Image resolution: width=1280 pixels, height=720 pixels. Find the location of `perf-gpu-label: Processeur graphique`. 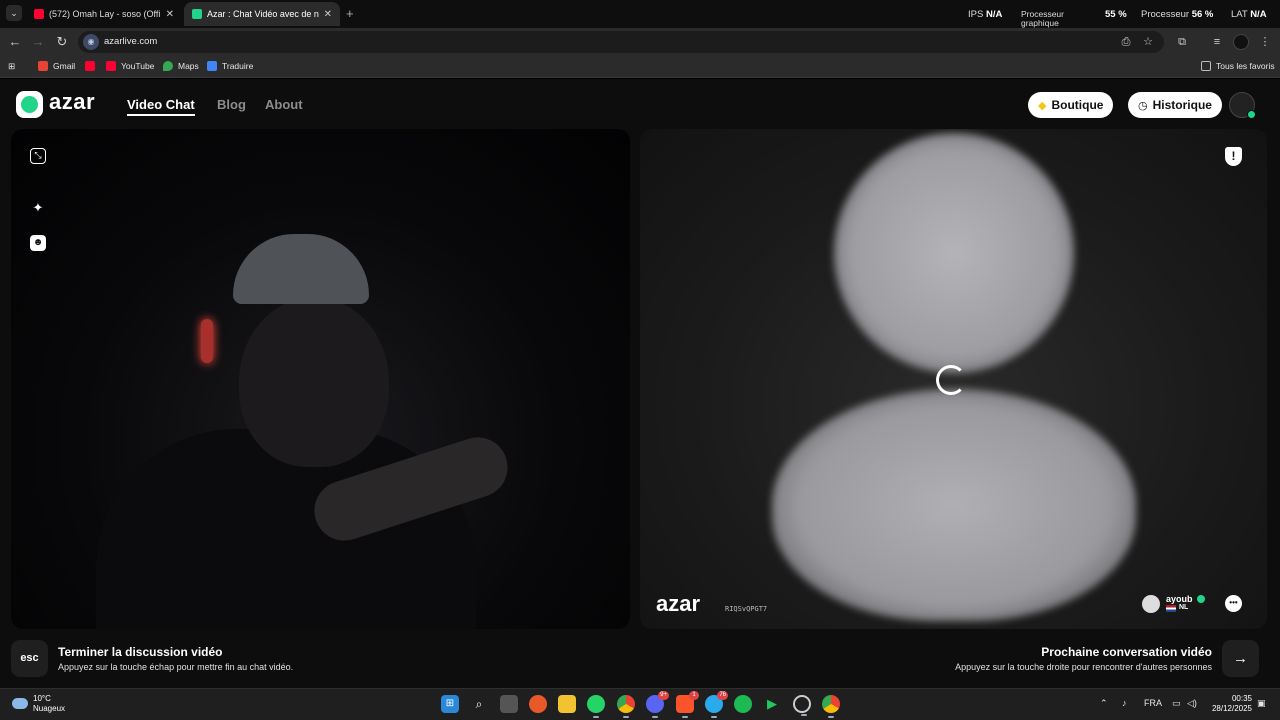

perf-gpu-label: Processeur graphique is located at coordinates (1042, 19).